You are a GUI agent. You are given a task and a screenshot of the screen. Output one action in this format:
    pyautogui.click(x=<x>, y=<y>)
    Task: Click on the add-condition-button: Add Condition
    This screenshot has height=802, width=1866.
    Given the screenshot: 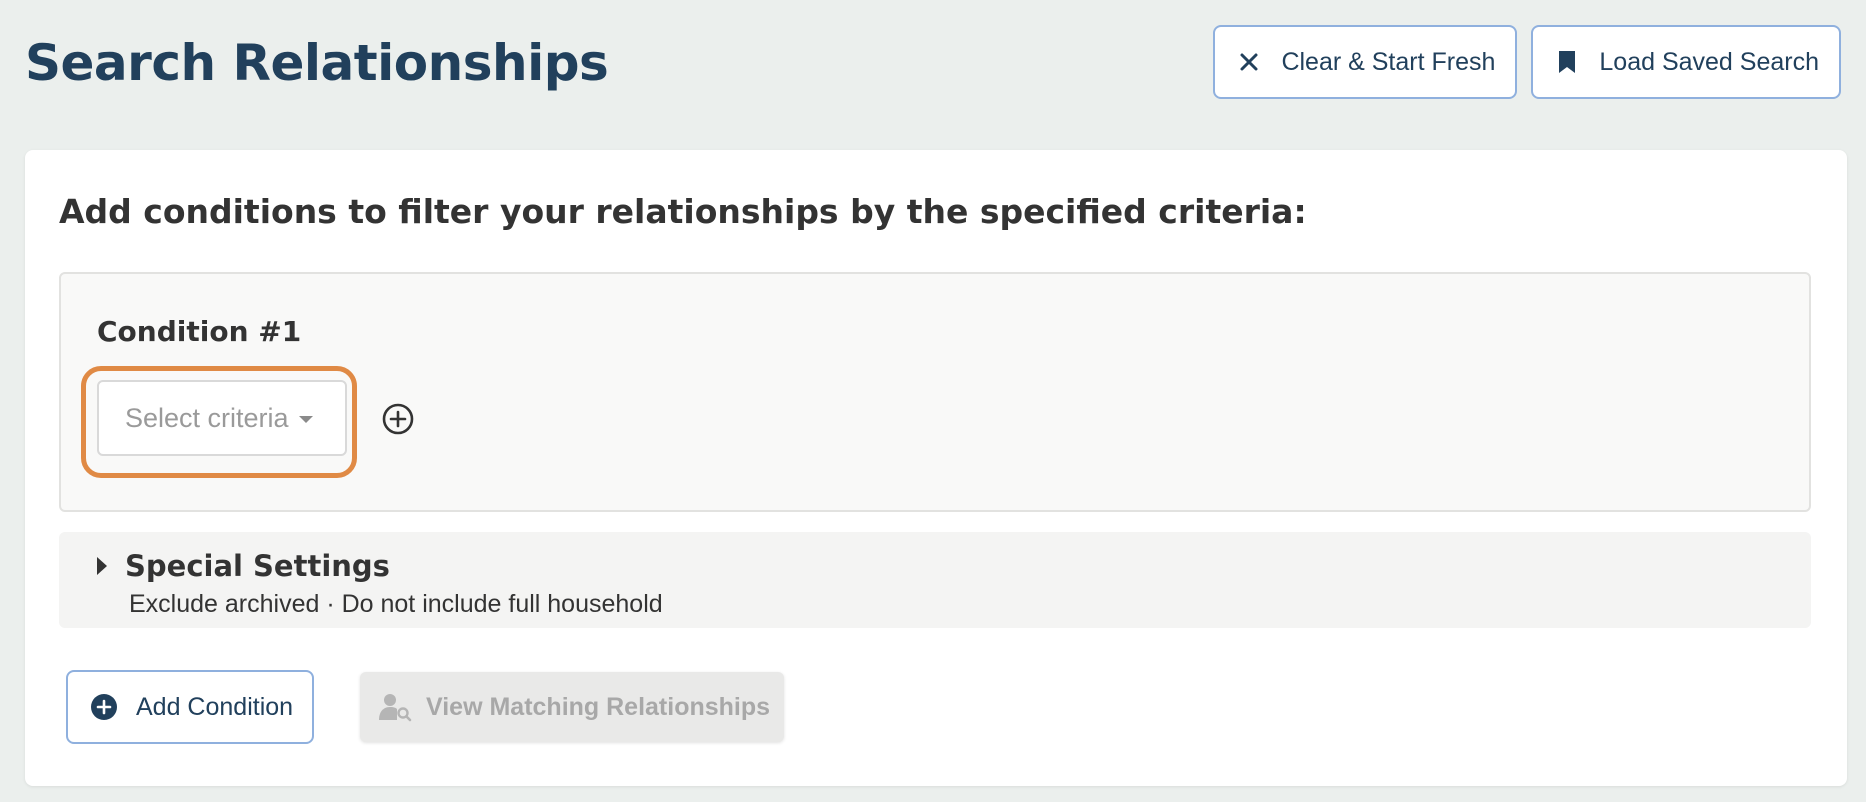 What is the action you would take?
    pyautogui.click(x=190, y=707)
    